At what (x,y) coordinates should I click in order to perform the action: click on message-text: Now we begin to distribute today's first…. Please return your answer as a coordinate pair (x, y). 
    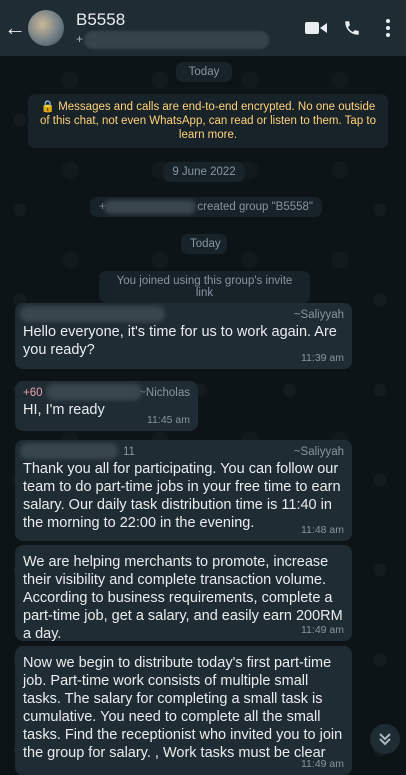
    Looking at the image, I should click on (183, 708).